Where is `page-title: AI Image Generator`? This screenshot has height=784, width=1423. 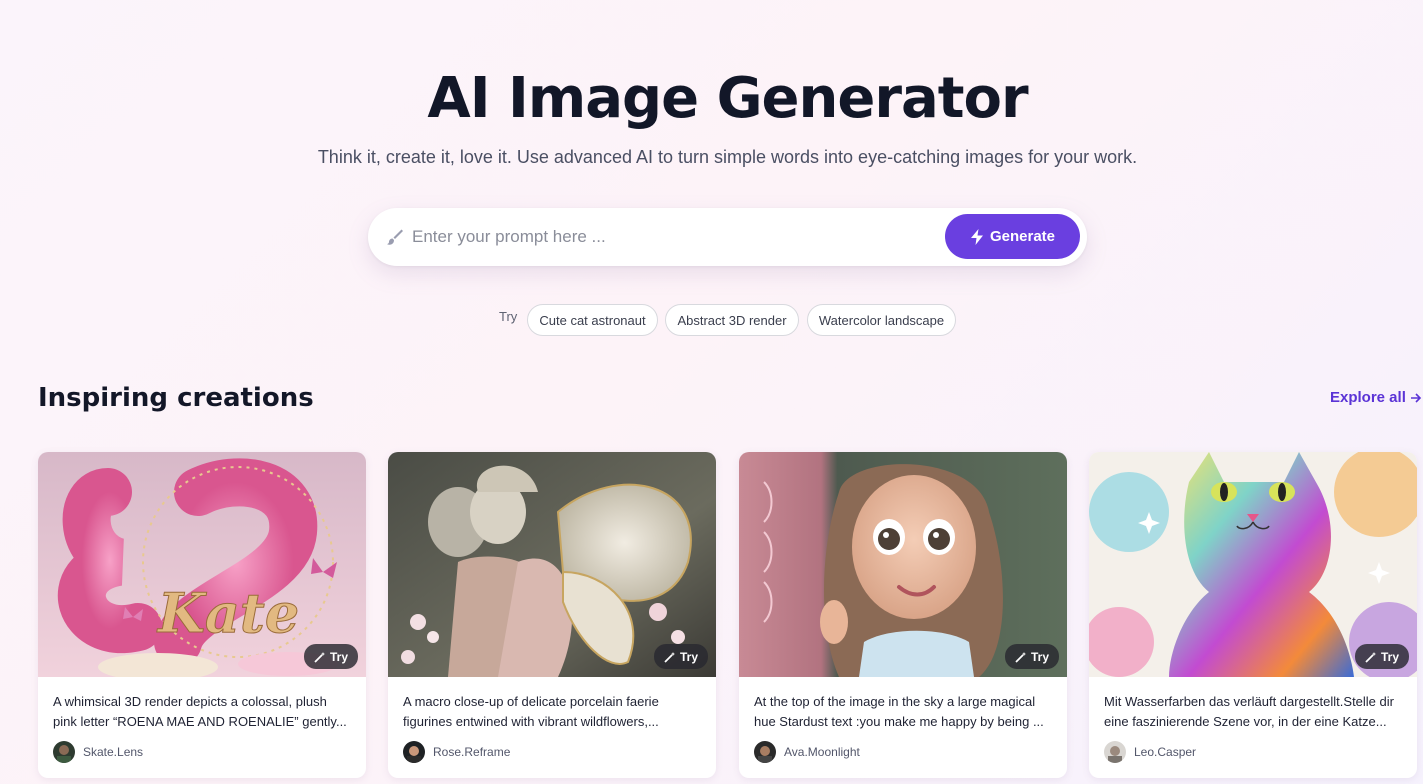
page-title: AI Image Generator is located at coordinates (727, 98).